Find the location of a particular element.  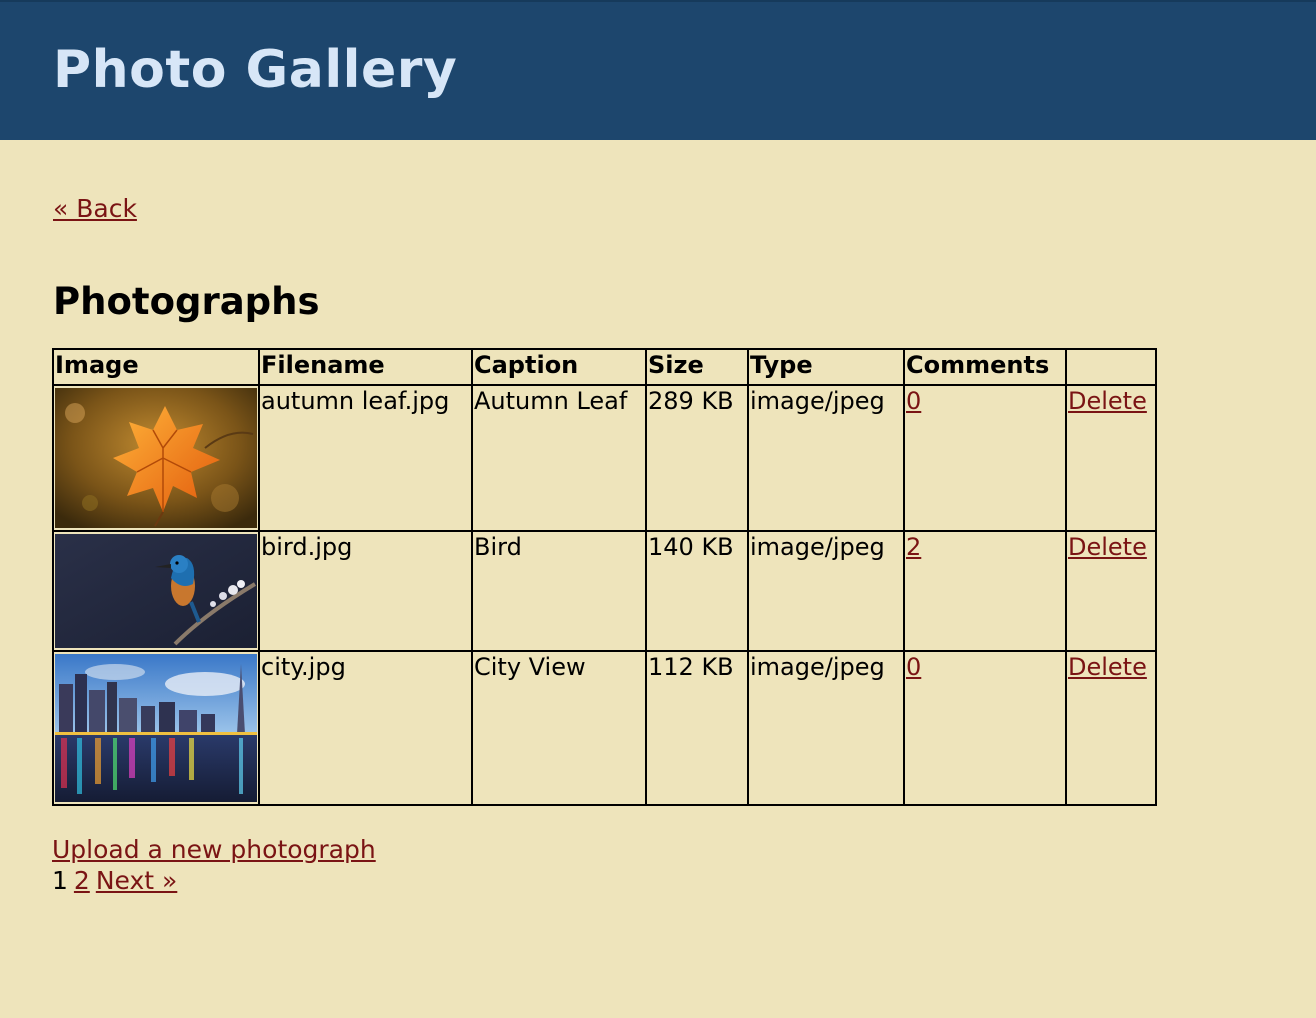

size-cell: 112 KB is located at coordinates (697, 728).